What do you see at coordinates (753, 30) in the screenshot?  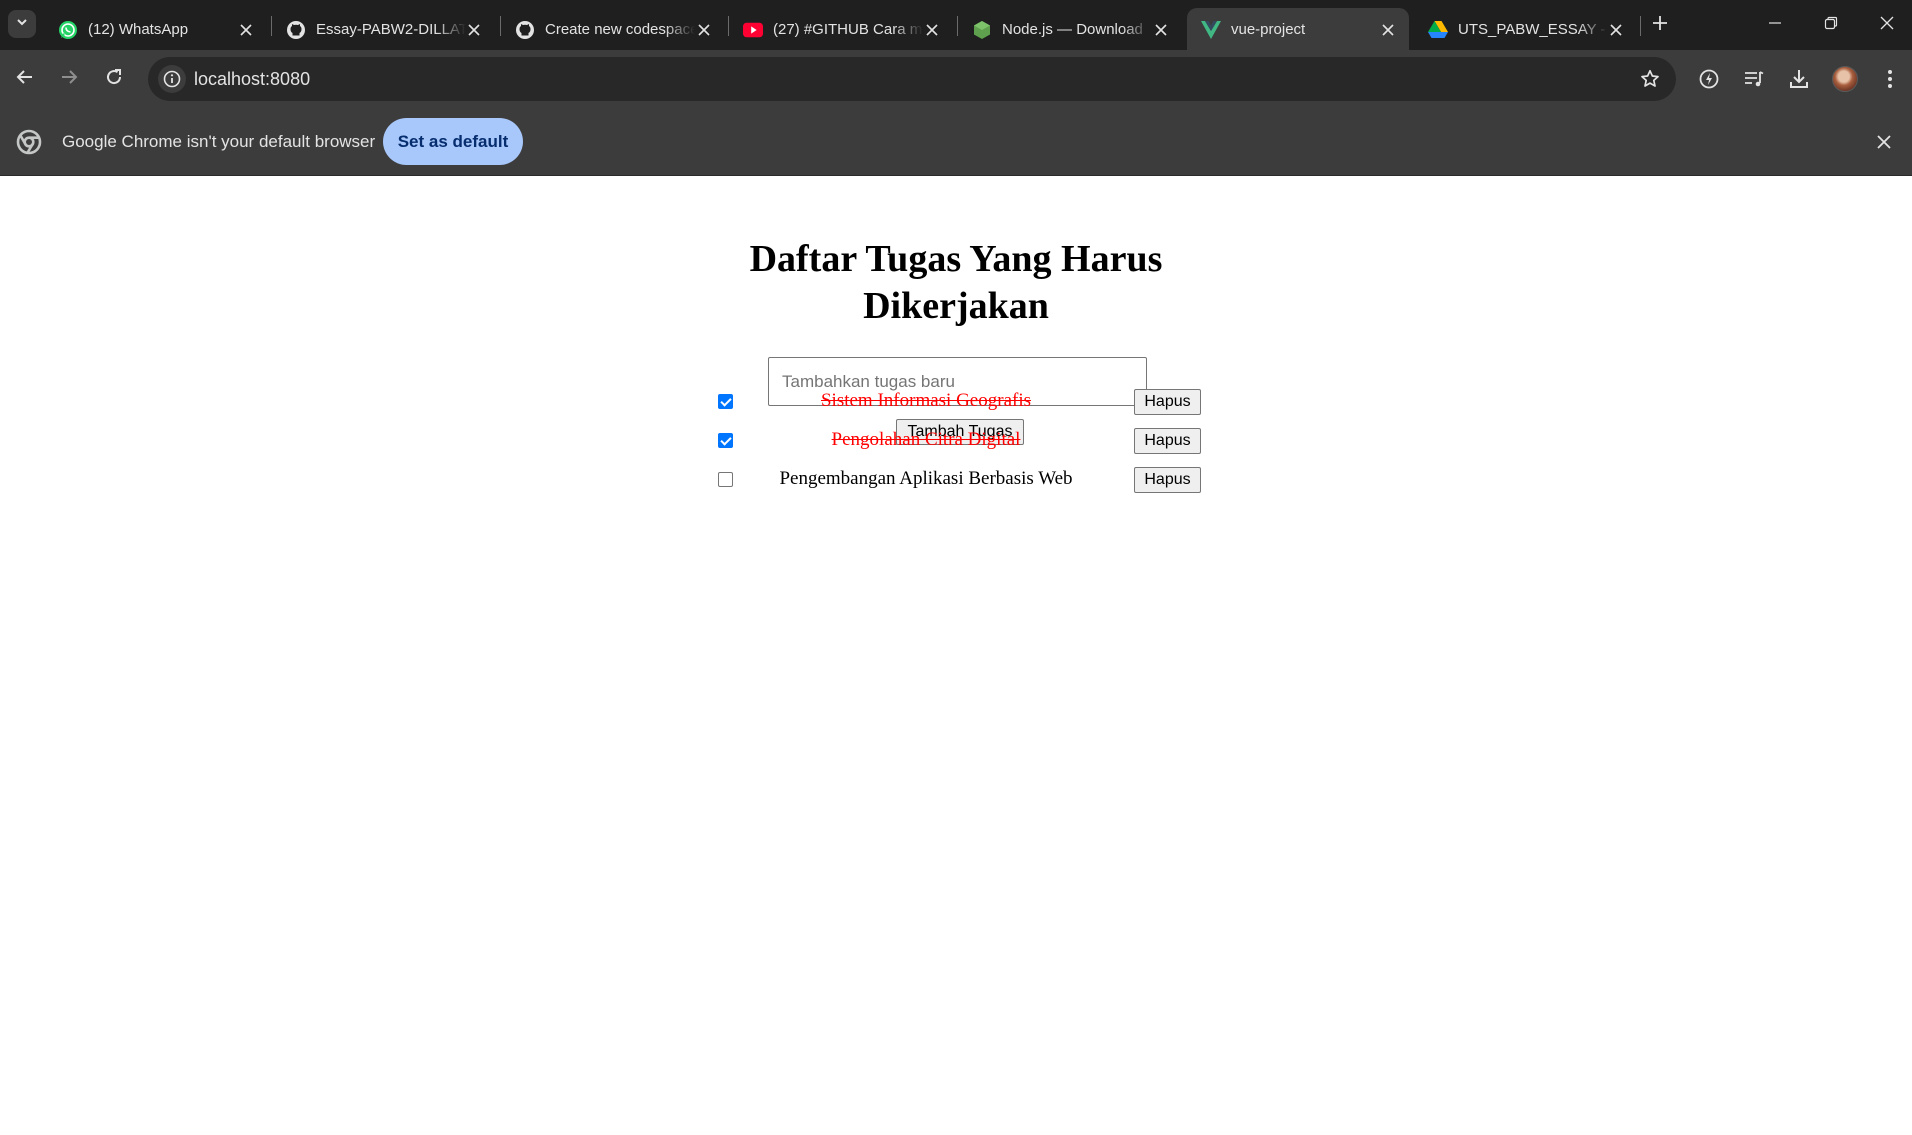 I see `youtube-icon` at bounding box center [753, 30].